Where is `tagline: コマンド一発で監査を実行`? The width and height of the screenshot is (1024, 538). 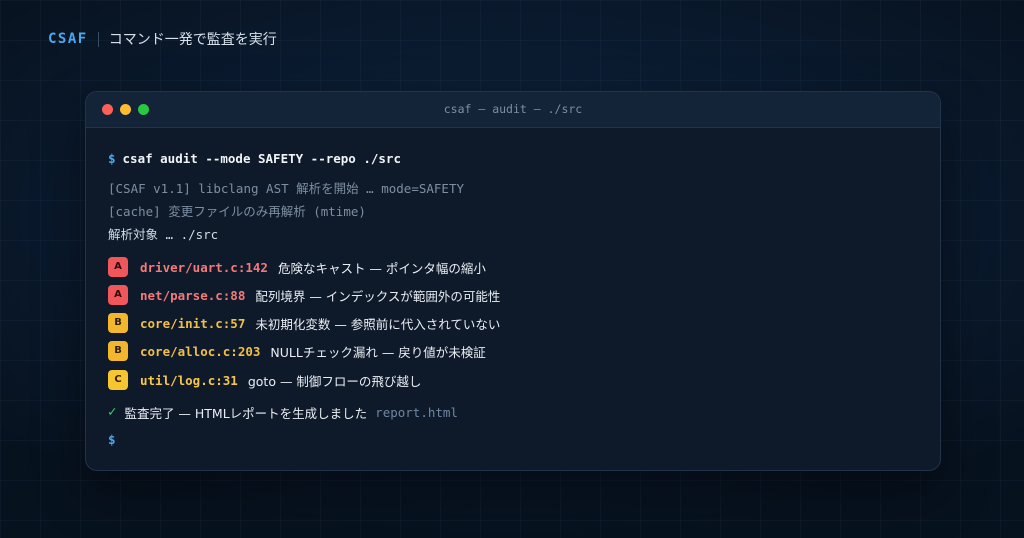 tagline: コマンド一発で監査を実行 is located at coordinates (192, 40).